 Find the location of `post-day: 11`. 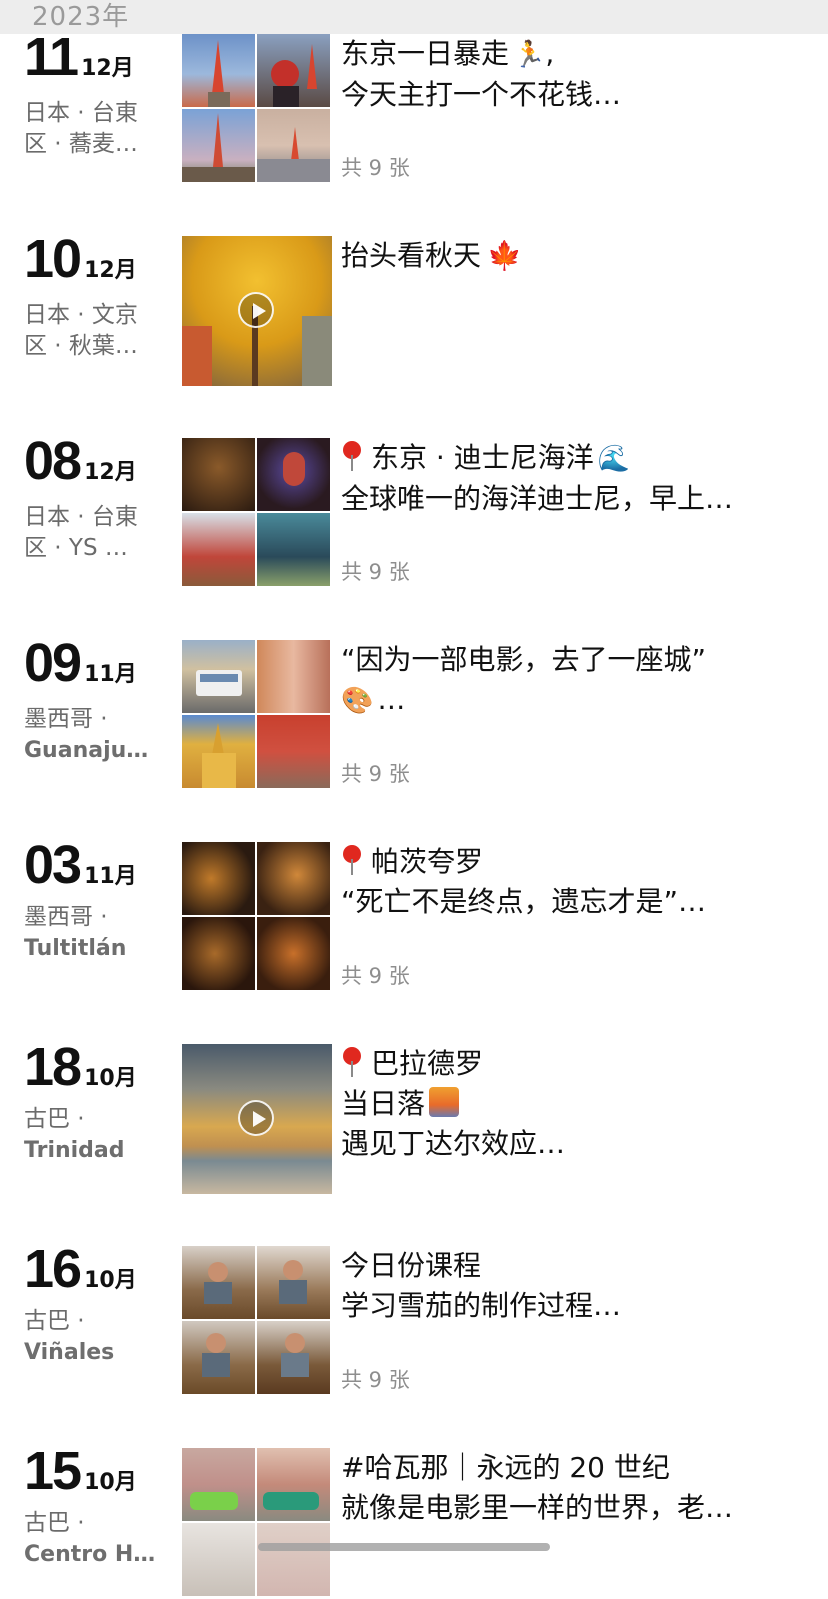

post-day: 11 is located at coordinates (51, 57).